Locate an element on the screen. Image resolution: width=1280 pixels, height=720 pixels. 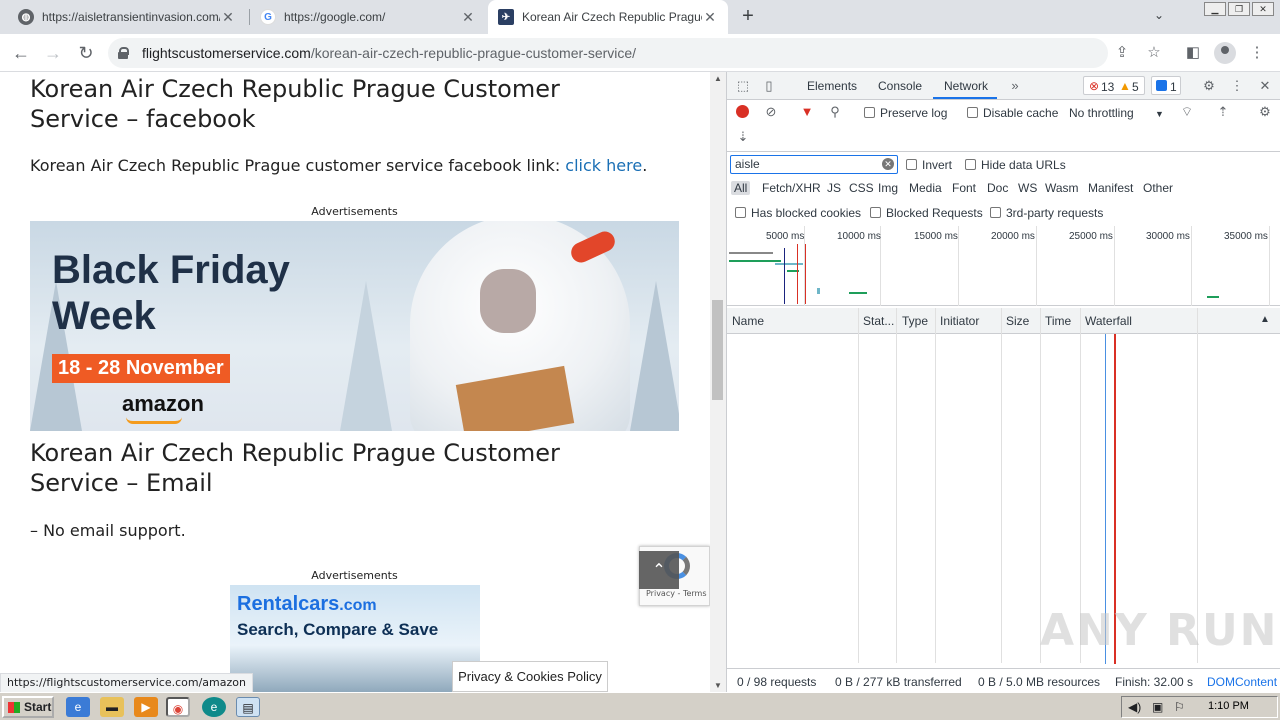
filter-type-other: Other is located at coordinates (1158, 188).